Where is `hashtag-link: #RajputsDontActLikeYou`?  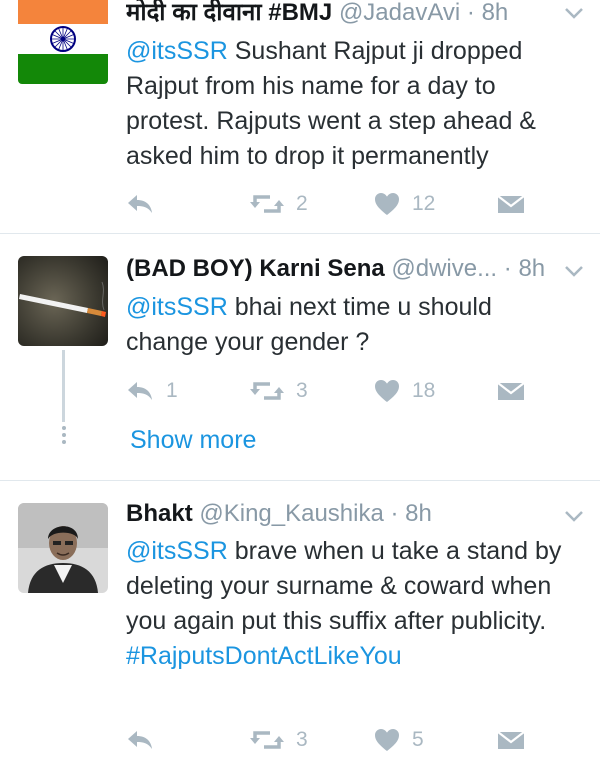 hashtag-link: #RajputsDontActLikeYou is located at coordinates (264, 656).